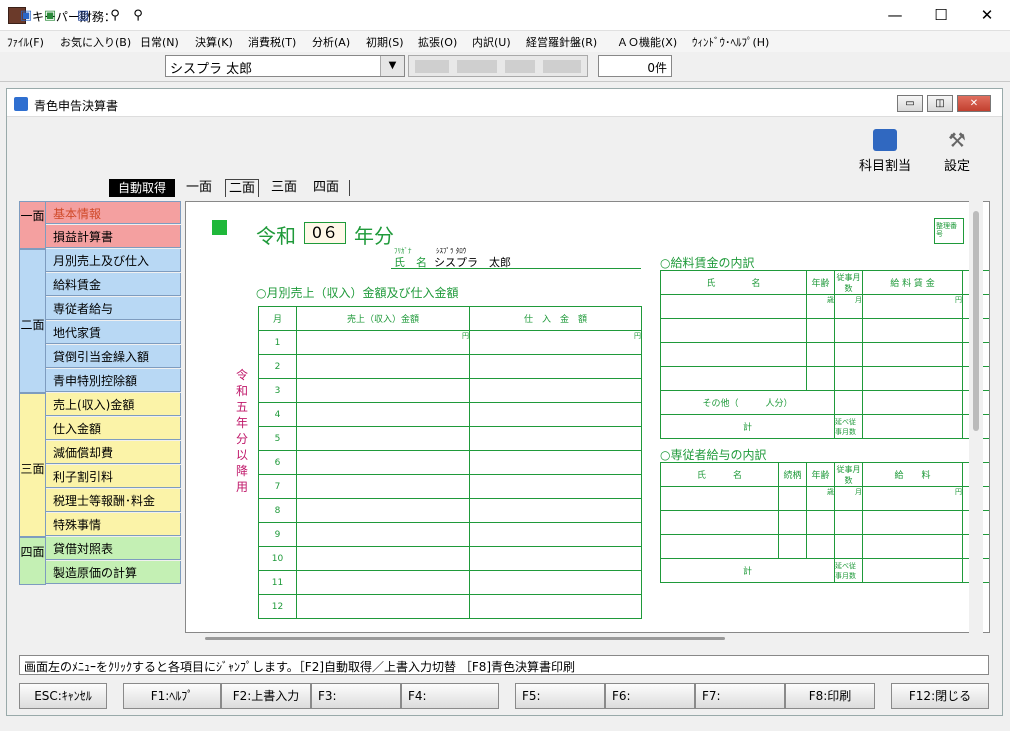  I want to click on menu-window-help: ｳｨﾝﾄﾞｳ･ﾍﾙﾌﾟ(H), so click(730, 42).